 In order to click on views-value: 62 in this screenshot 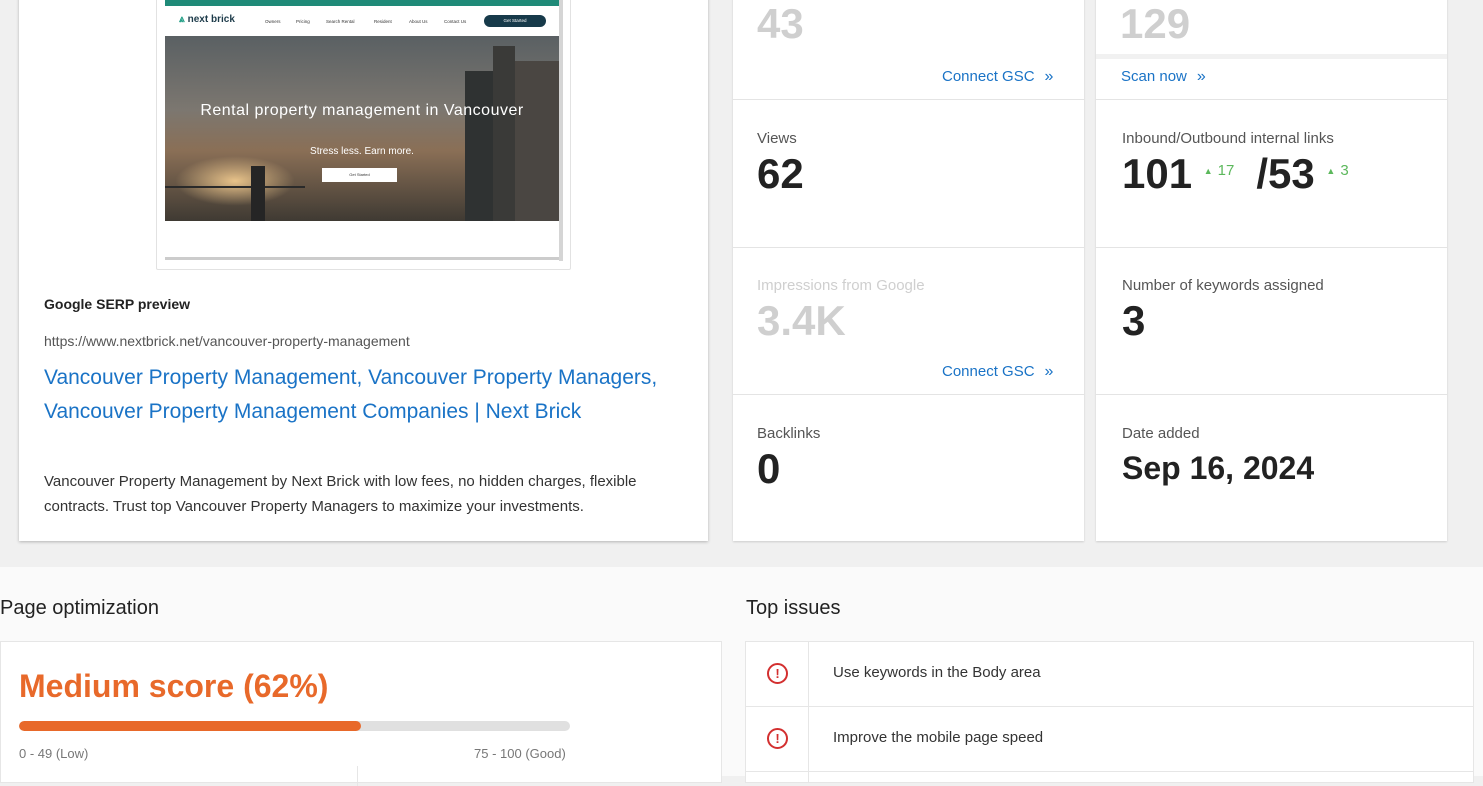, I will do `click(780, 173)`.